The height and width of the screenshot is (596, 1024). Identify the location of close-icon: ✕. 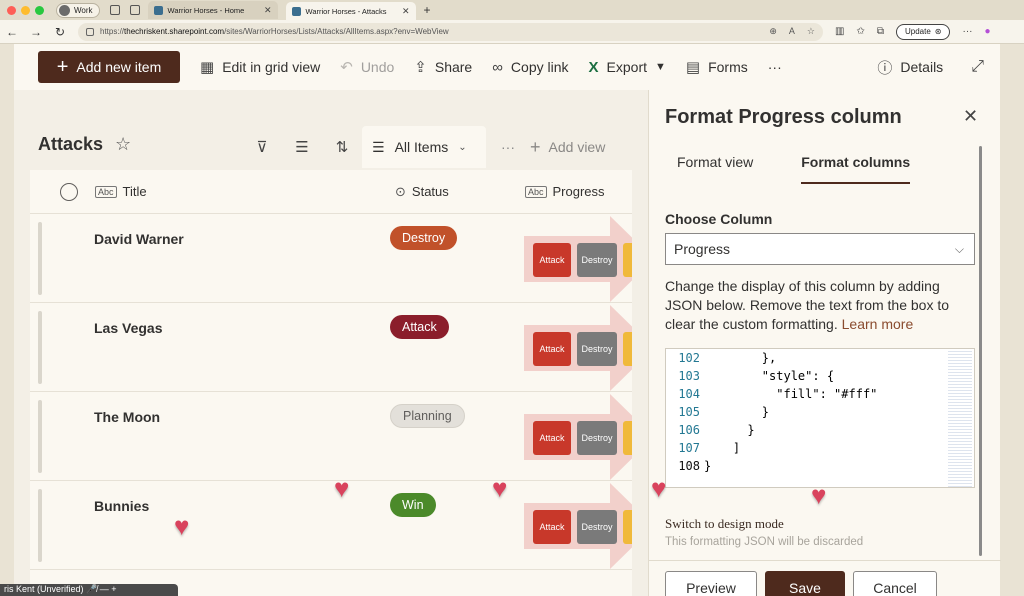
(970, 116).